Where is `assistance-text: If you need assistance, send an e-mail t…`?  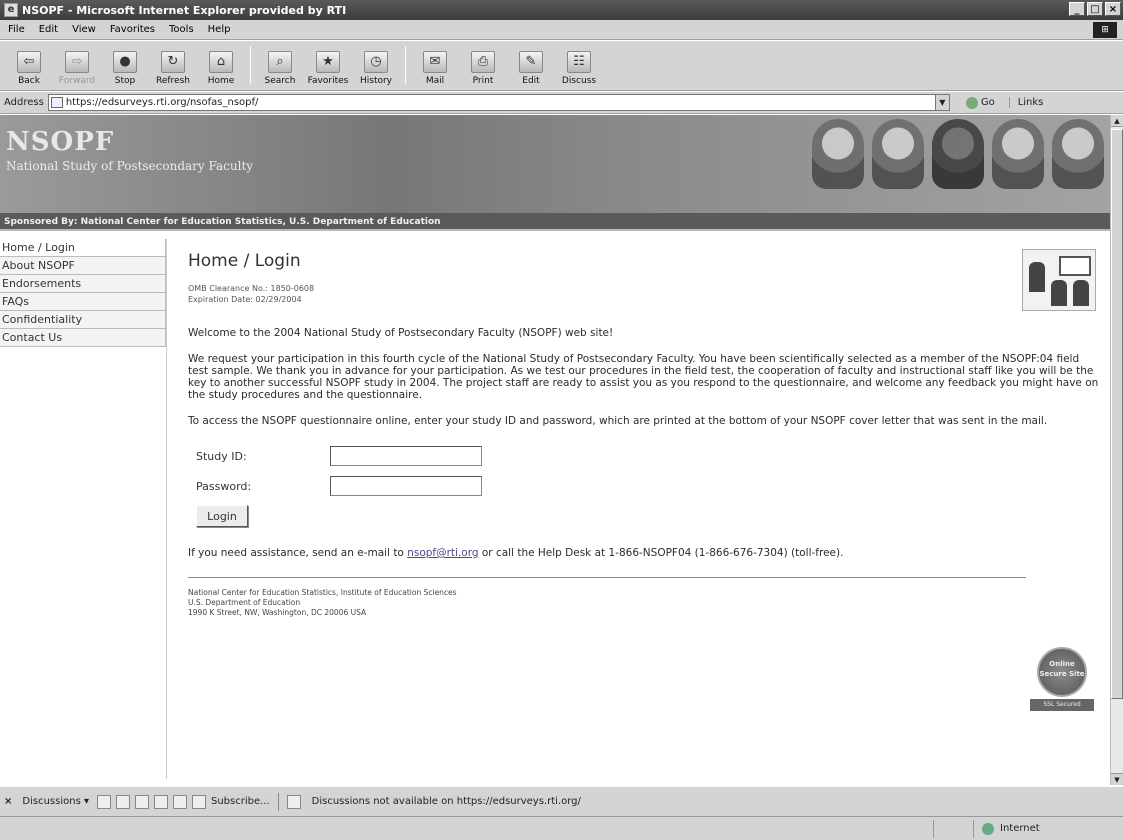
assistance-text: If you need assistance, send an e-mail t… is located at coordinates (608, 553).